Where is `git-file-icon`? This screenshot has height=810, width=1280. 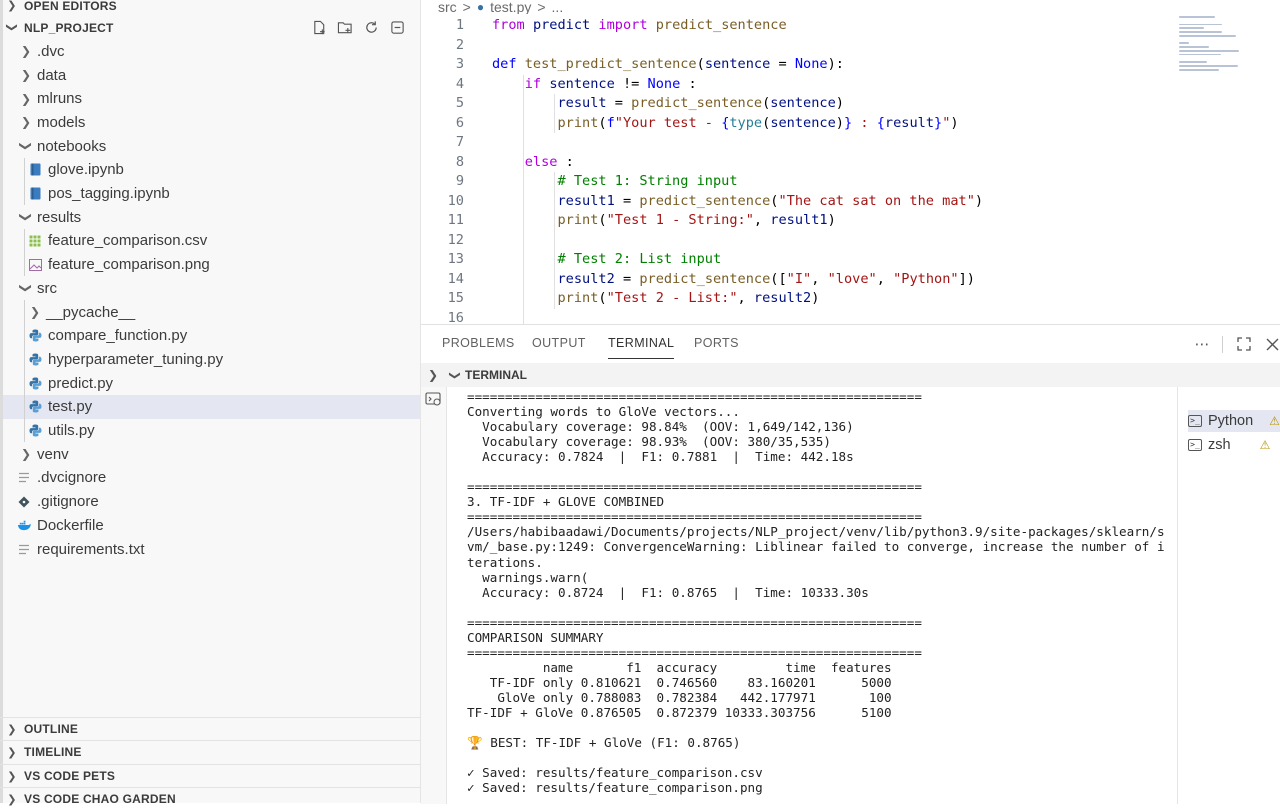 git-file-icon is located at coordinates (24, 502).